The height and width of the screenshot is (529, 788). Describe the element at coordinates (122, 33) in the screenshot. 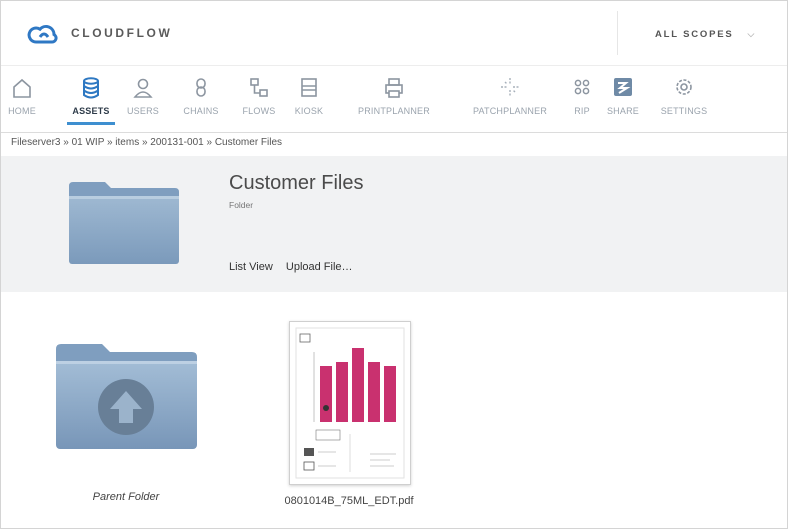

I see `brand-name: CLOUDFLOW` at that location.